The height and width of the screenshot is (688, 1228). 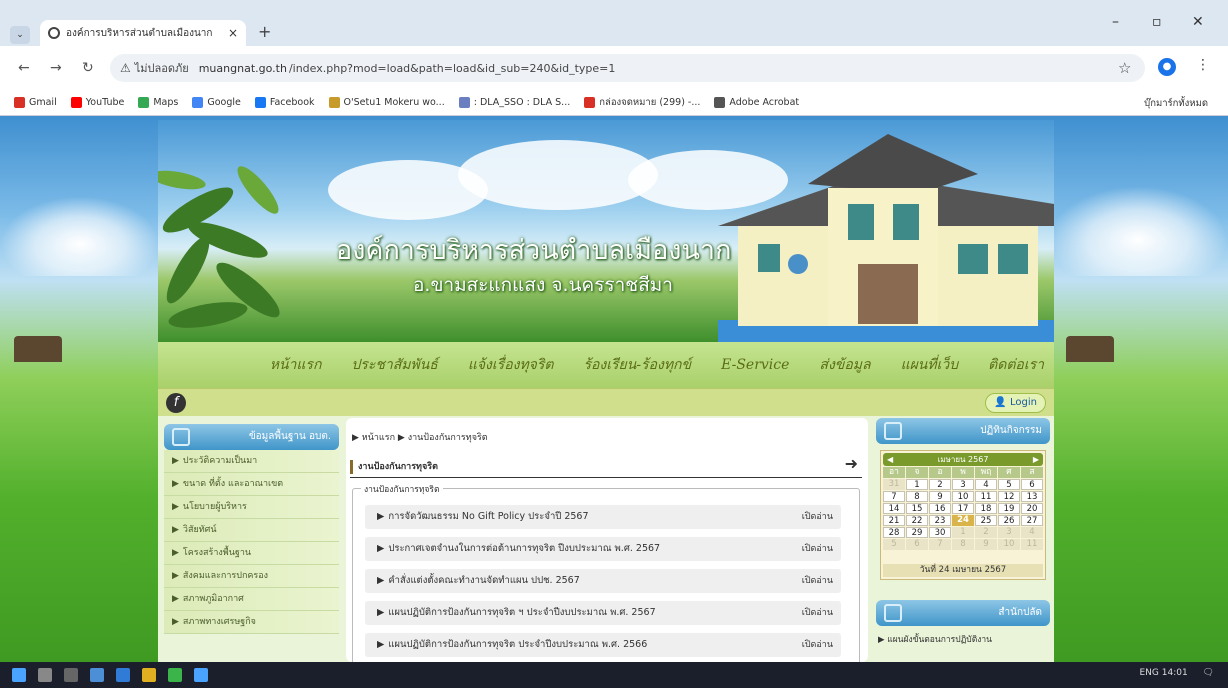 What do you see at coordinates (20, 35) in the screenshot?
I see `tab-search-button: ⌄` at bounding box center [20, 35].